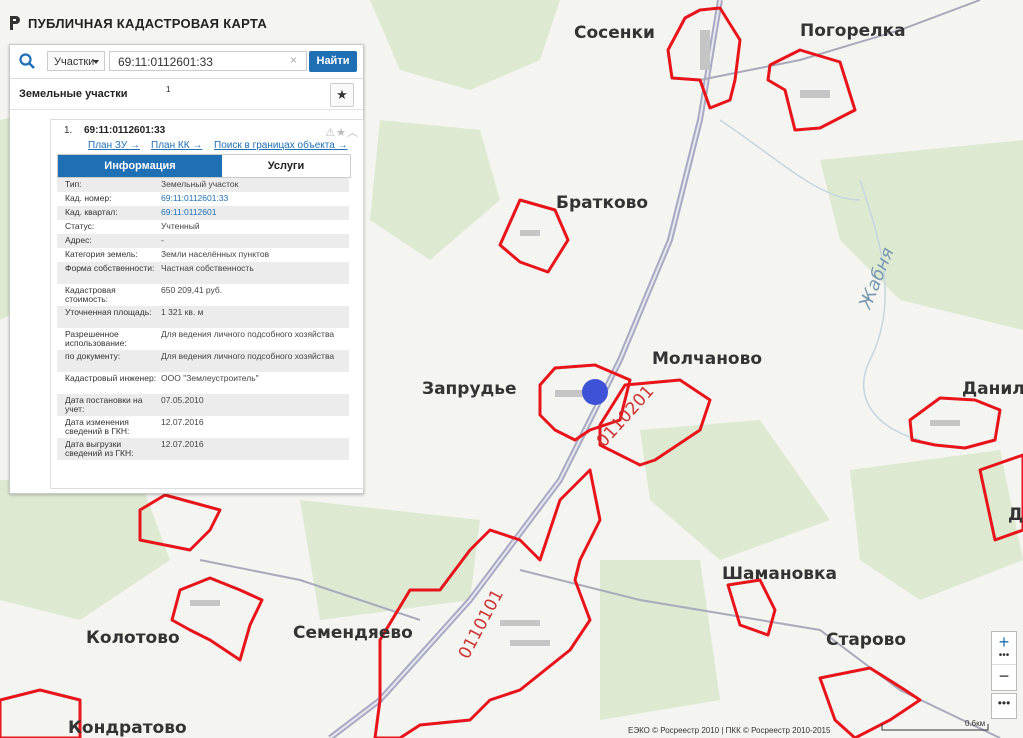  What do you see at coordinates (97, 426) in the screenshot?
I see `info-key: Дата изменения сведений в ГКН:` at bounding box center [97, 426].